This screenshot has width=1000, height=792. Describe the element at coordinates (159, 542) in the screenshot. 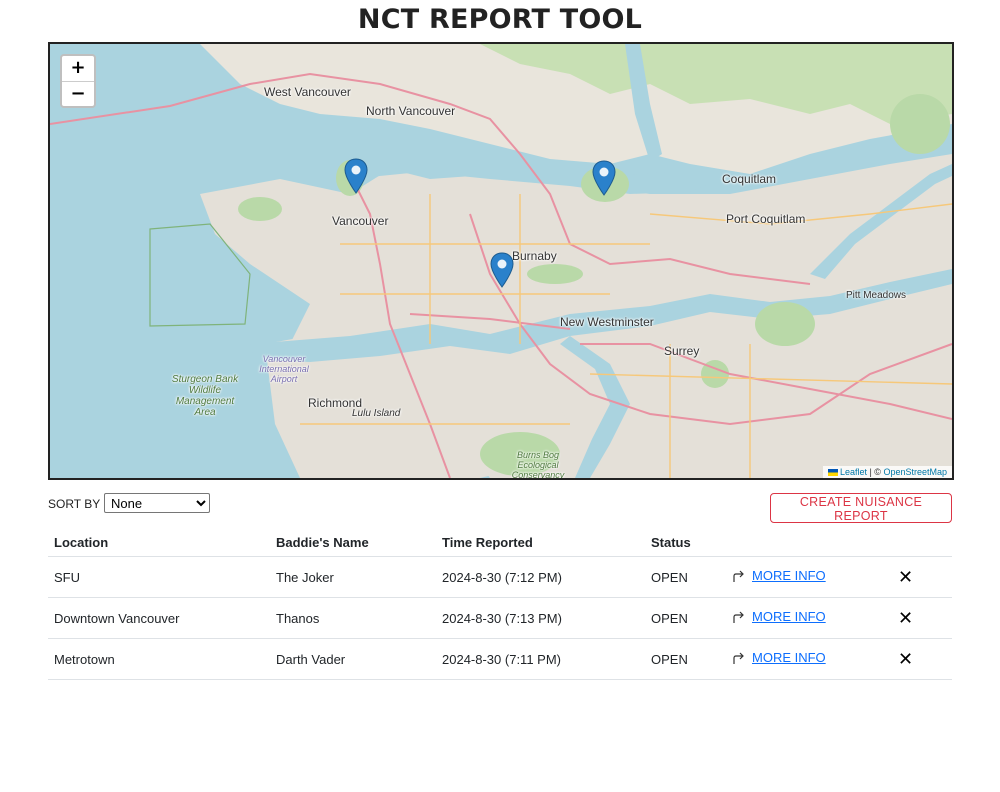

I see `header-location: Location` at that location.